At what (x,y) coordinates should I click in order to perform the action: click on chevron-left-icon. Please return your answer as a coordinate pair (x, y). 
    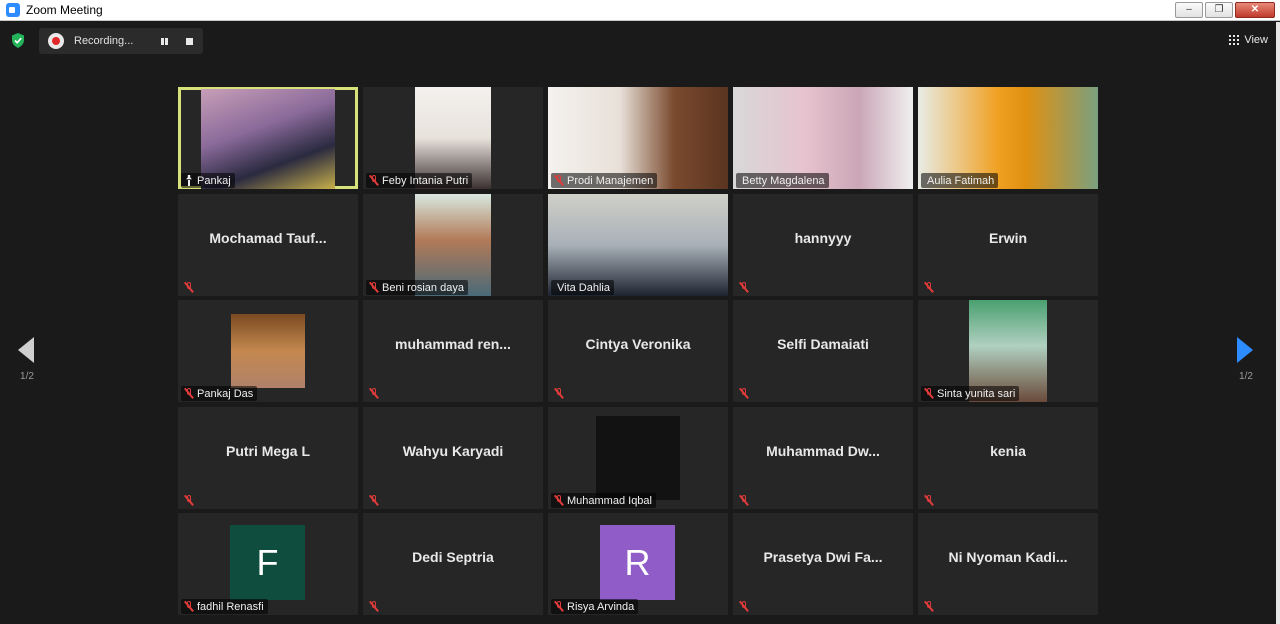
    Looking at the image, I should click on (26, 350).